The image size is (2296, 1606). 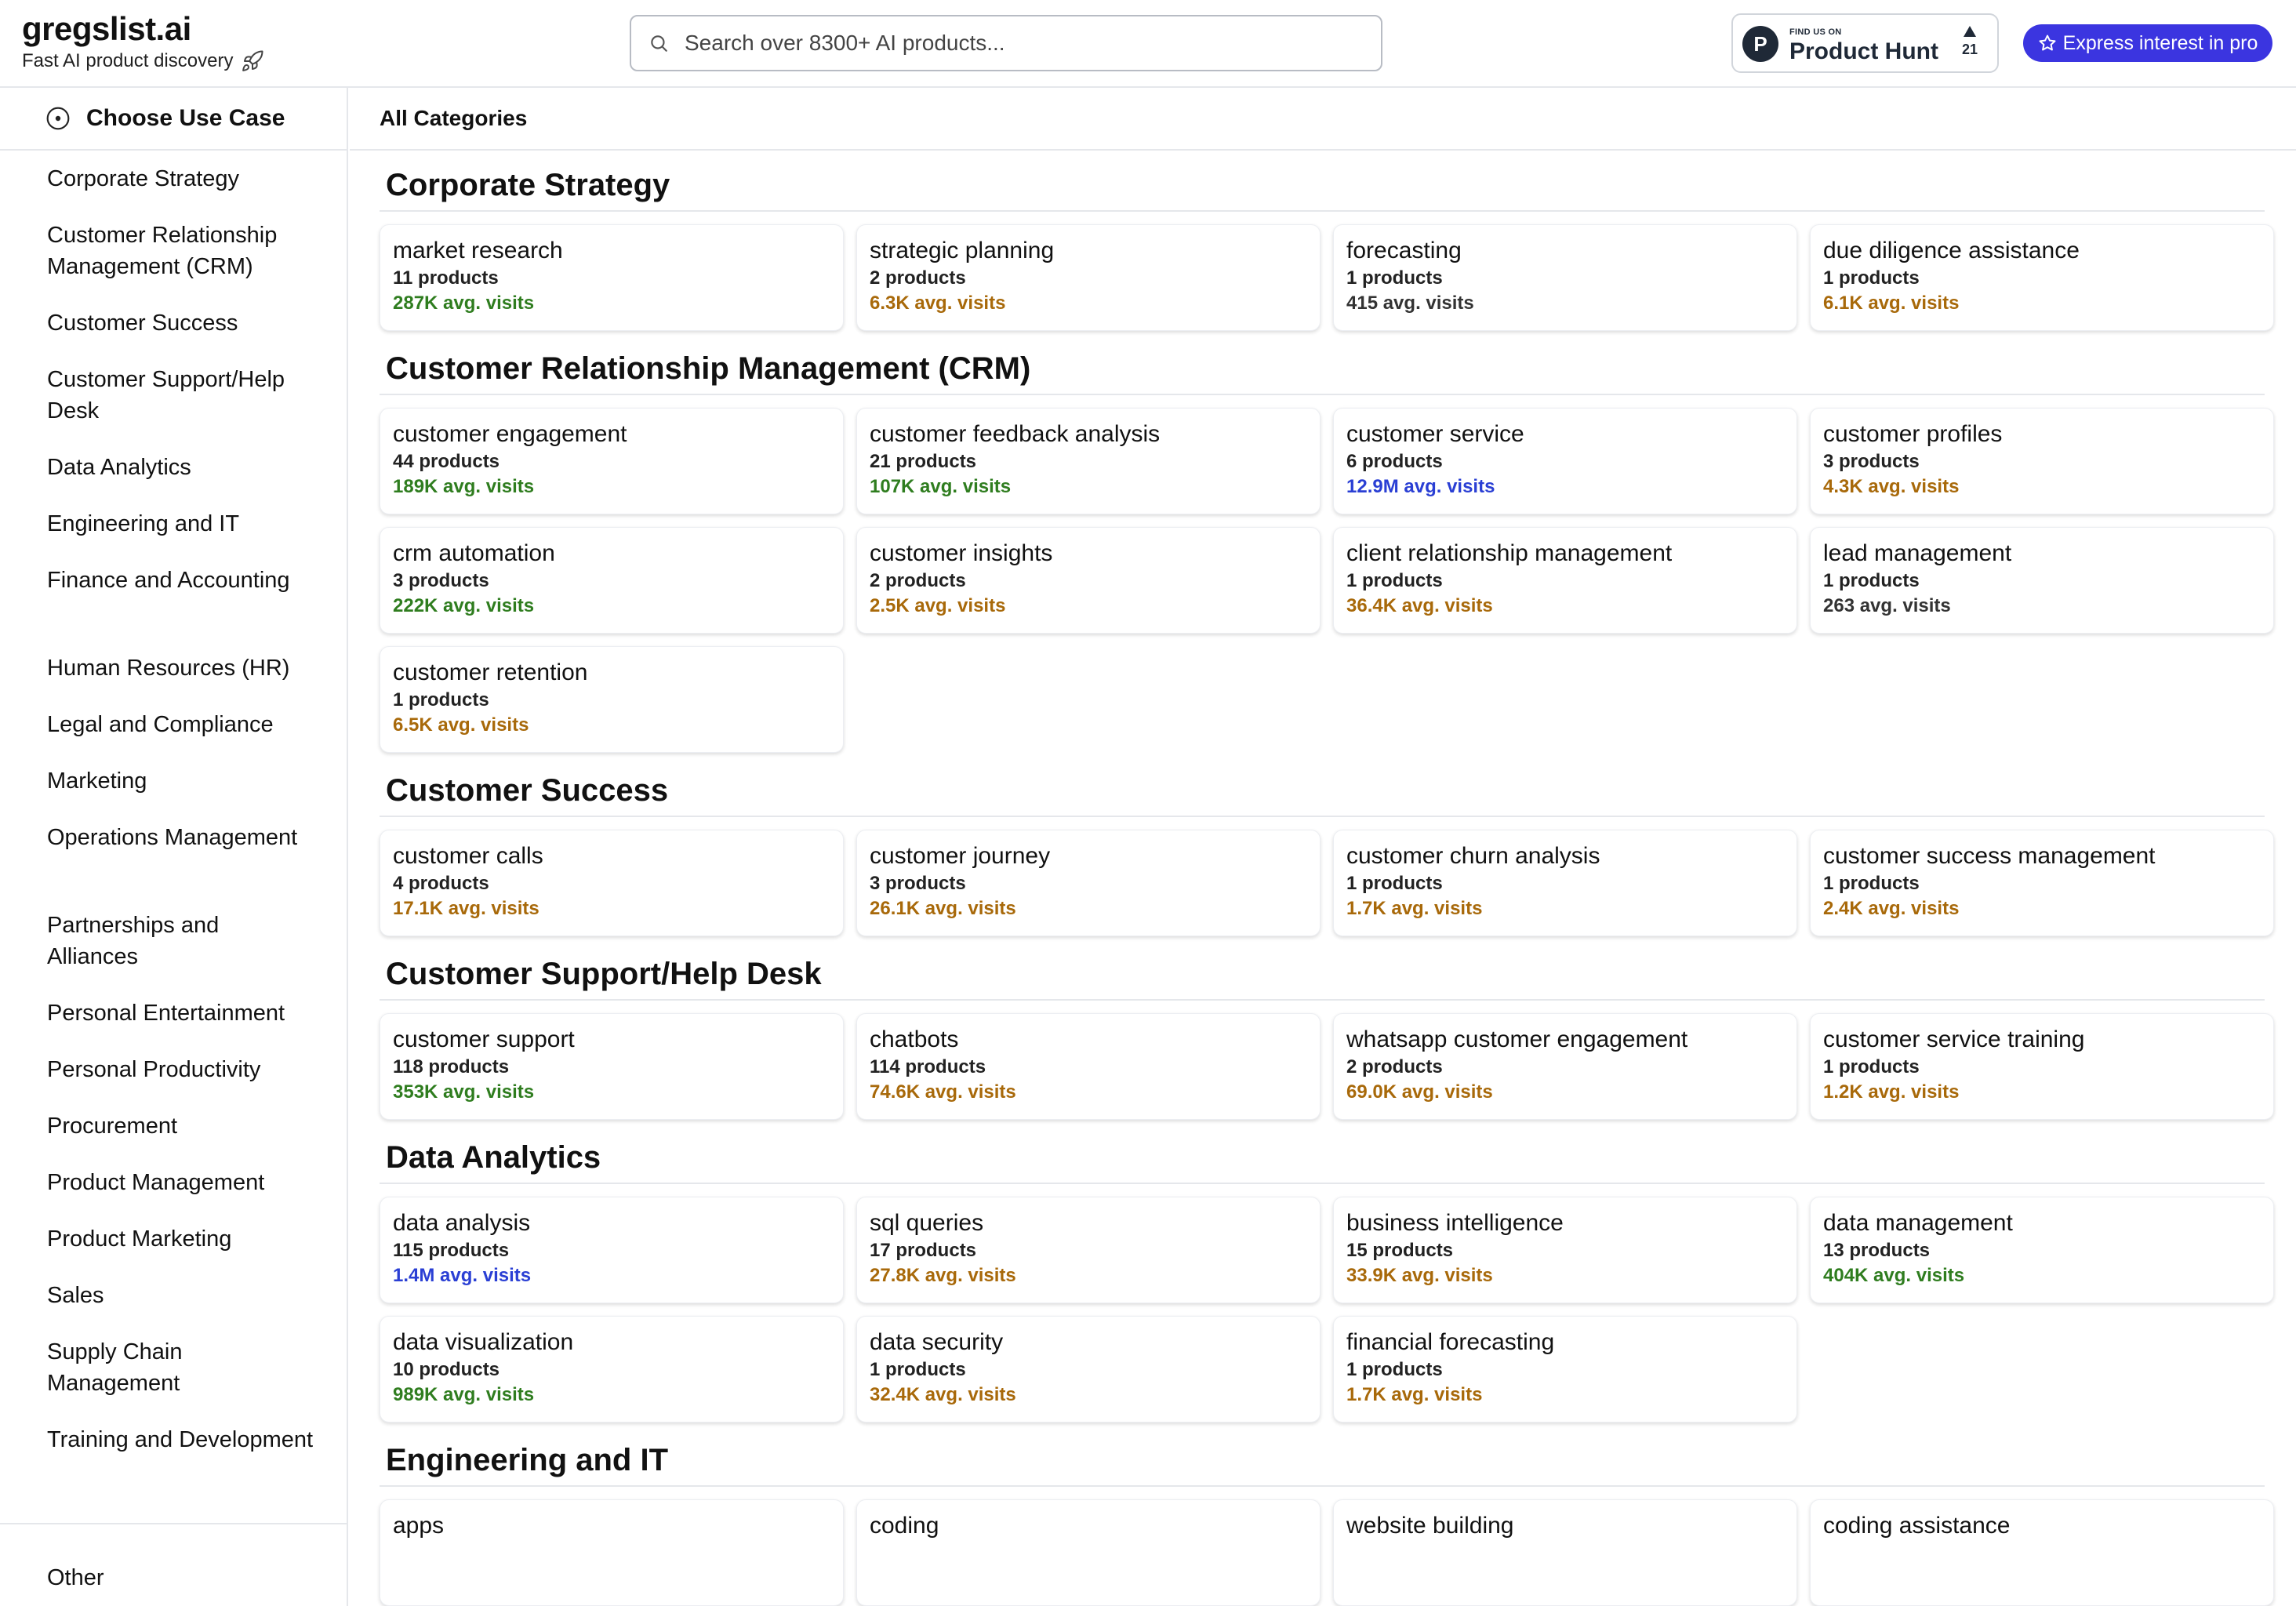 I want to click on card-product-count: 15 products, so click(x=1400, y=1250).